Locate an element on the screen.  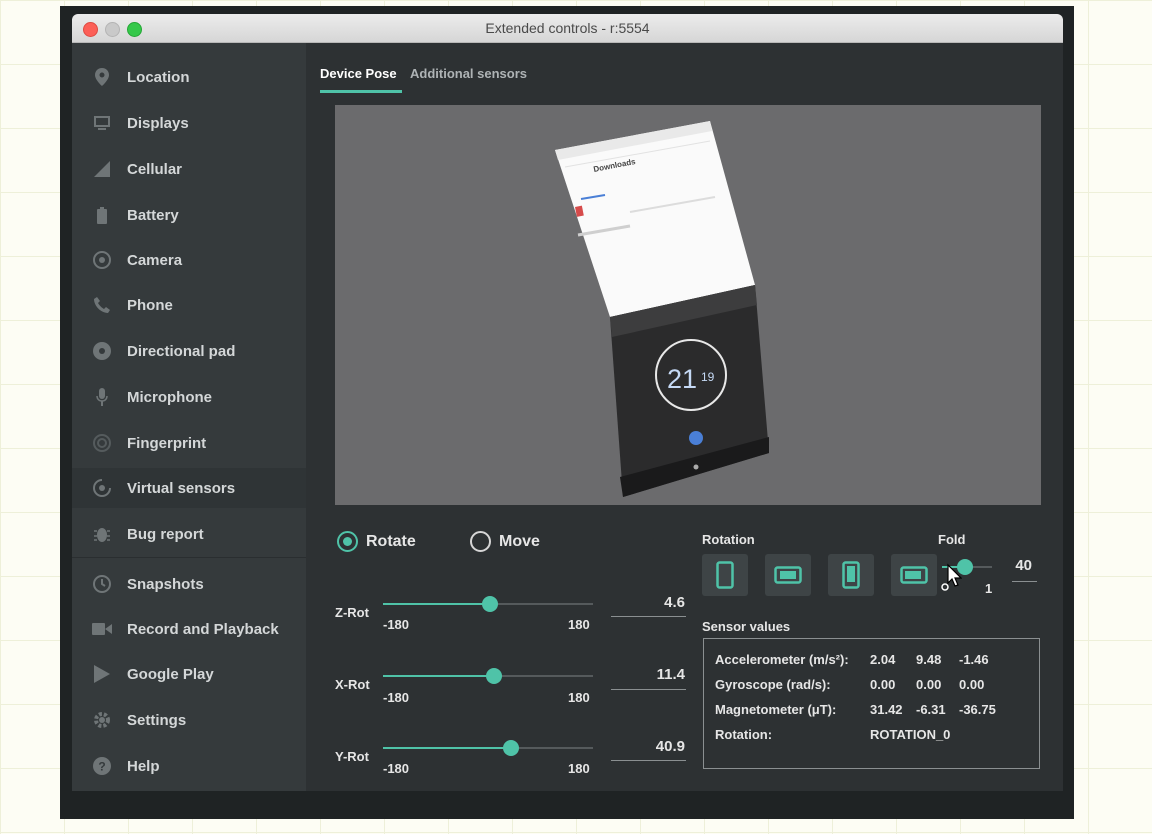
y-rot-value-underline is located at coordinates (648, 760).